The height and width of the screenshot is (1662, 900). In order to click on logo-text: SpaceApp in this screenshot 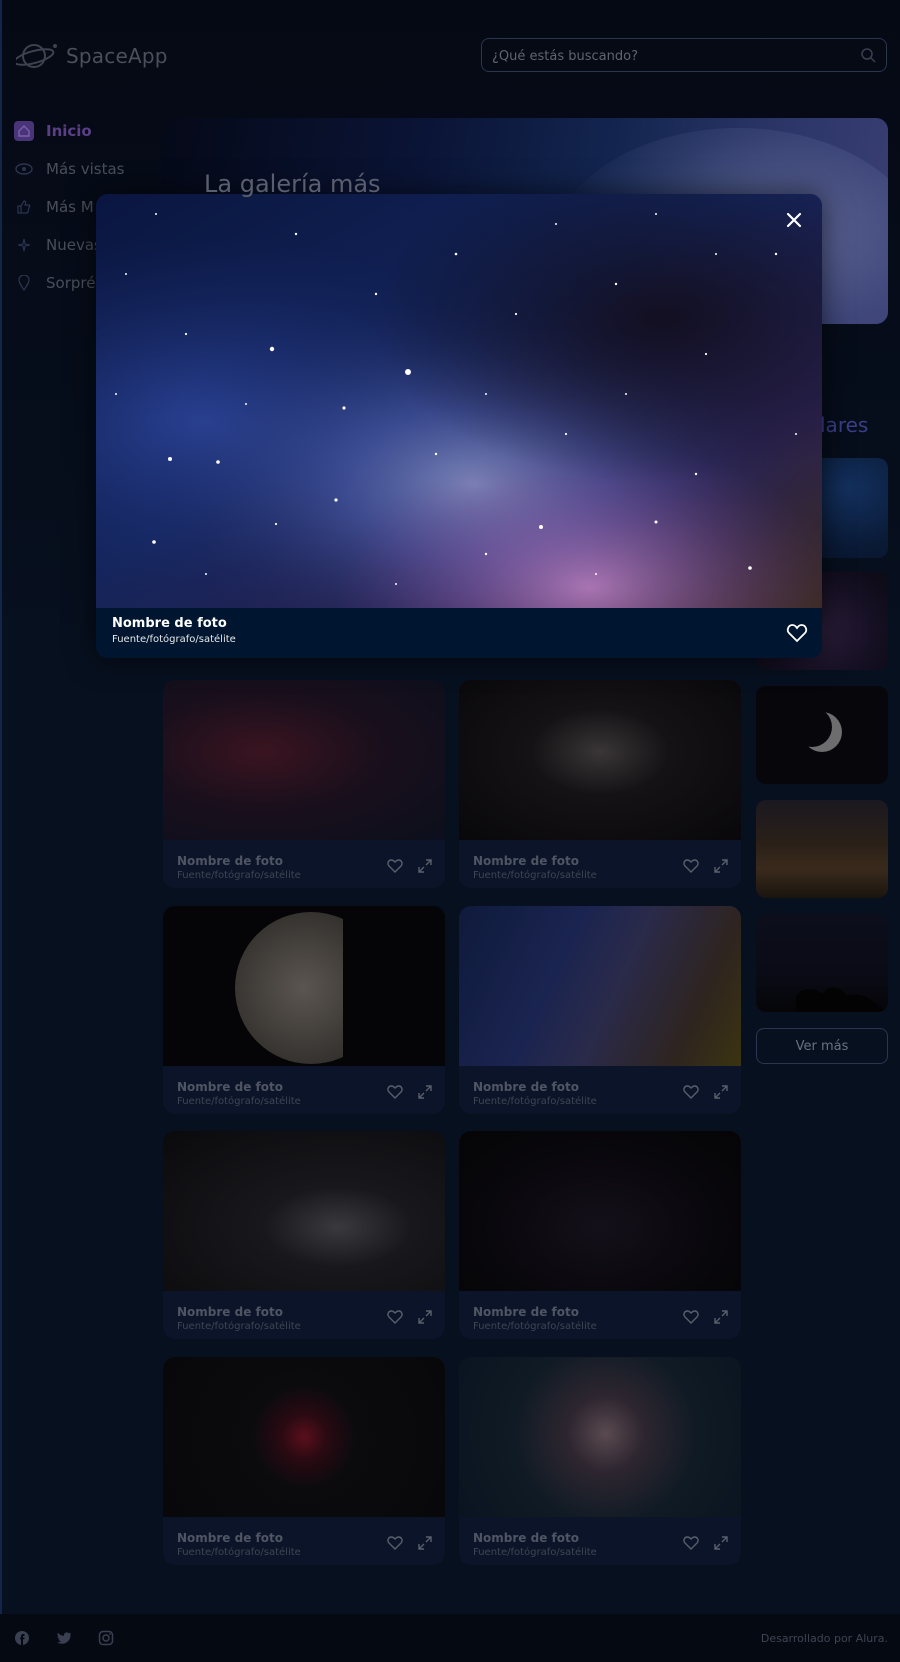, I will do `click(117, 56)`.